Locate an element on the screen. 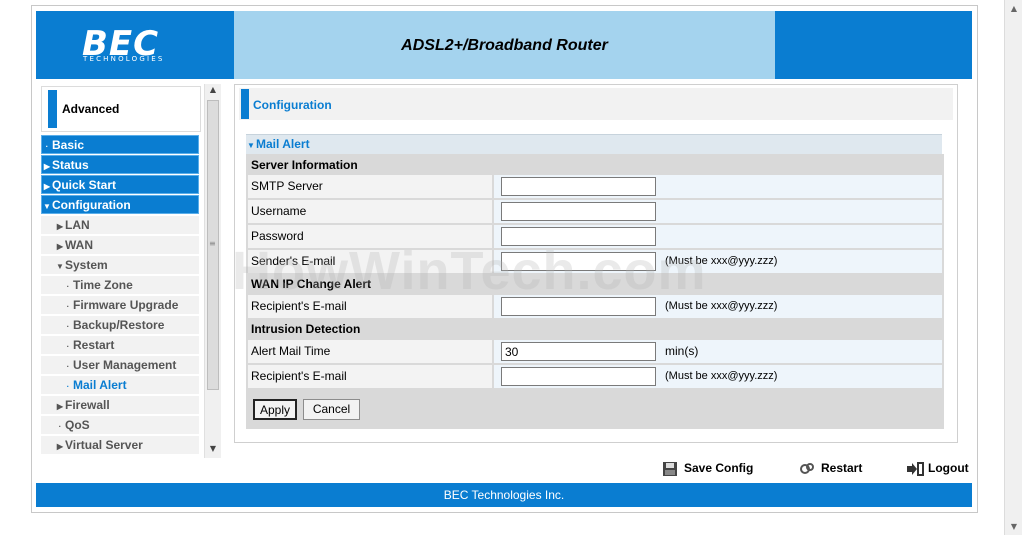 The height and width of the screenshot is (535, 1022). bec-logo-subtitle: TECHNOLOGIES is located at coordinates (124, 59).